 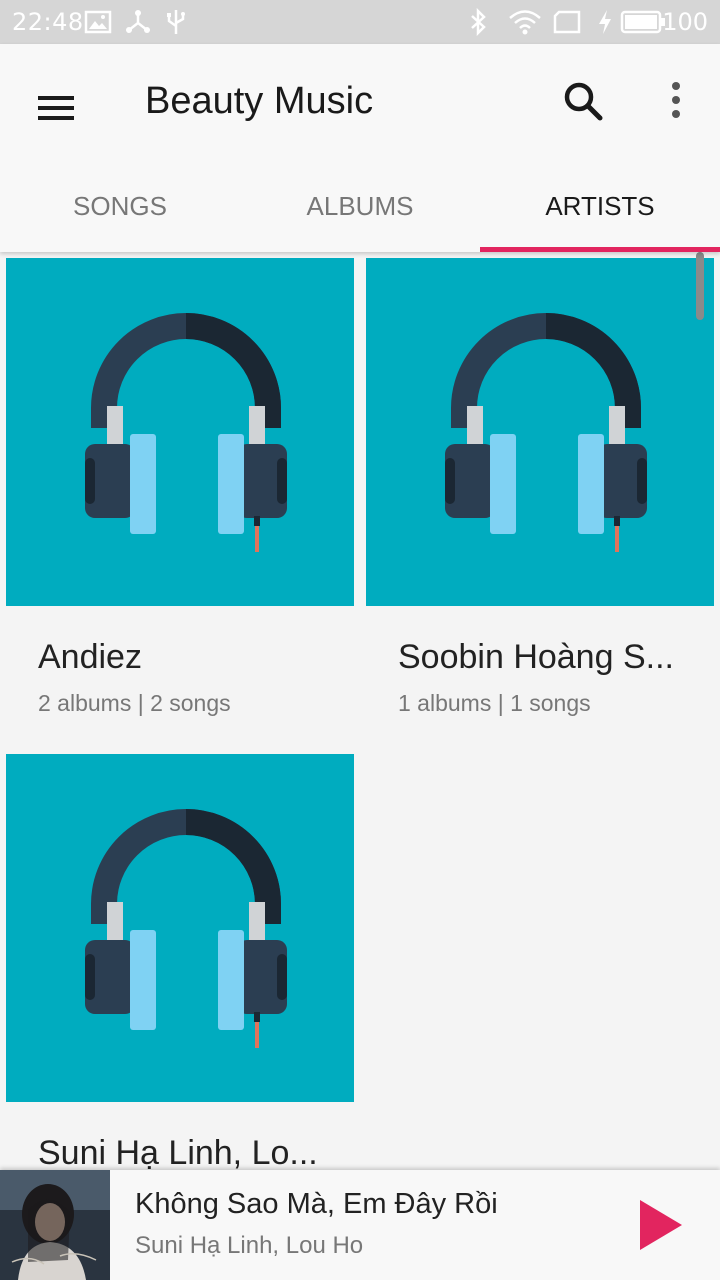 What do you see at coordinates (494, 703) in the screenshot?
I see `artist-summary: 1 albums | 1 songs` at bounding box center [494, 703].